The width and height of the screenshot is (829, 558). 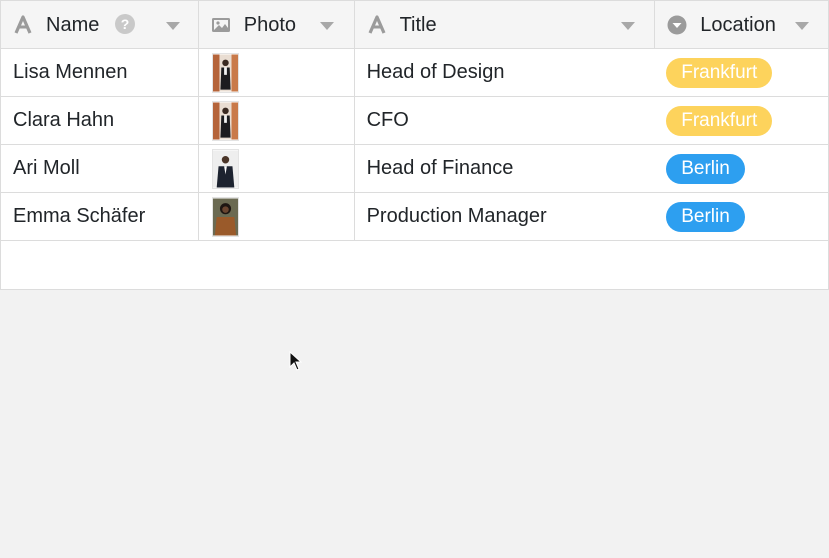 I want to click on column-label: Title, so click(x=418, y=25).